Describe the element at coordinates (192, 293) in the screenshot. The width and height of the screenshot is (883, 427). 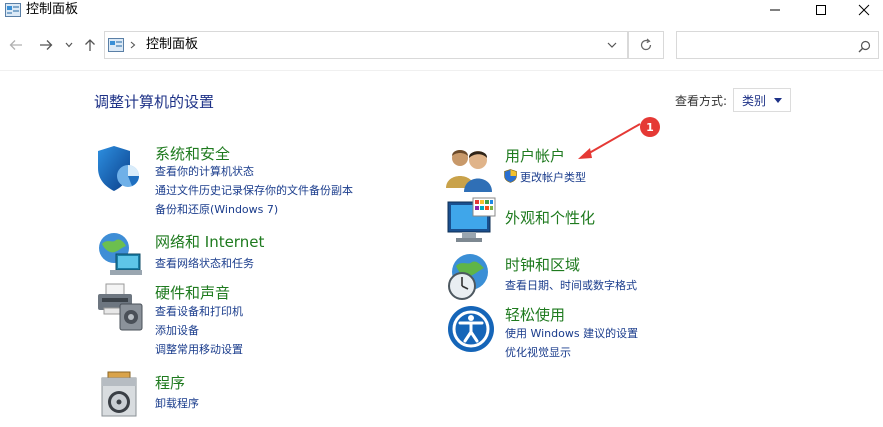
I see `category-hardware-sound: 硬件和声音` at that location.